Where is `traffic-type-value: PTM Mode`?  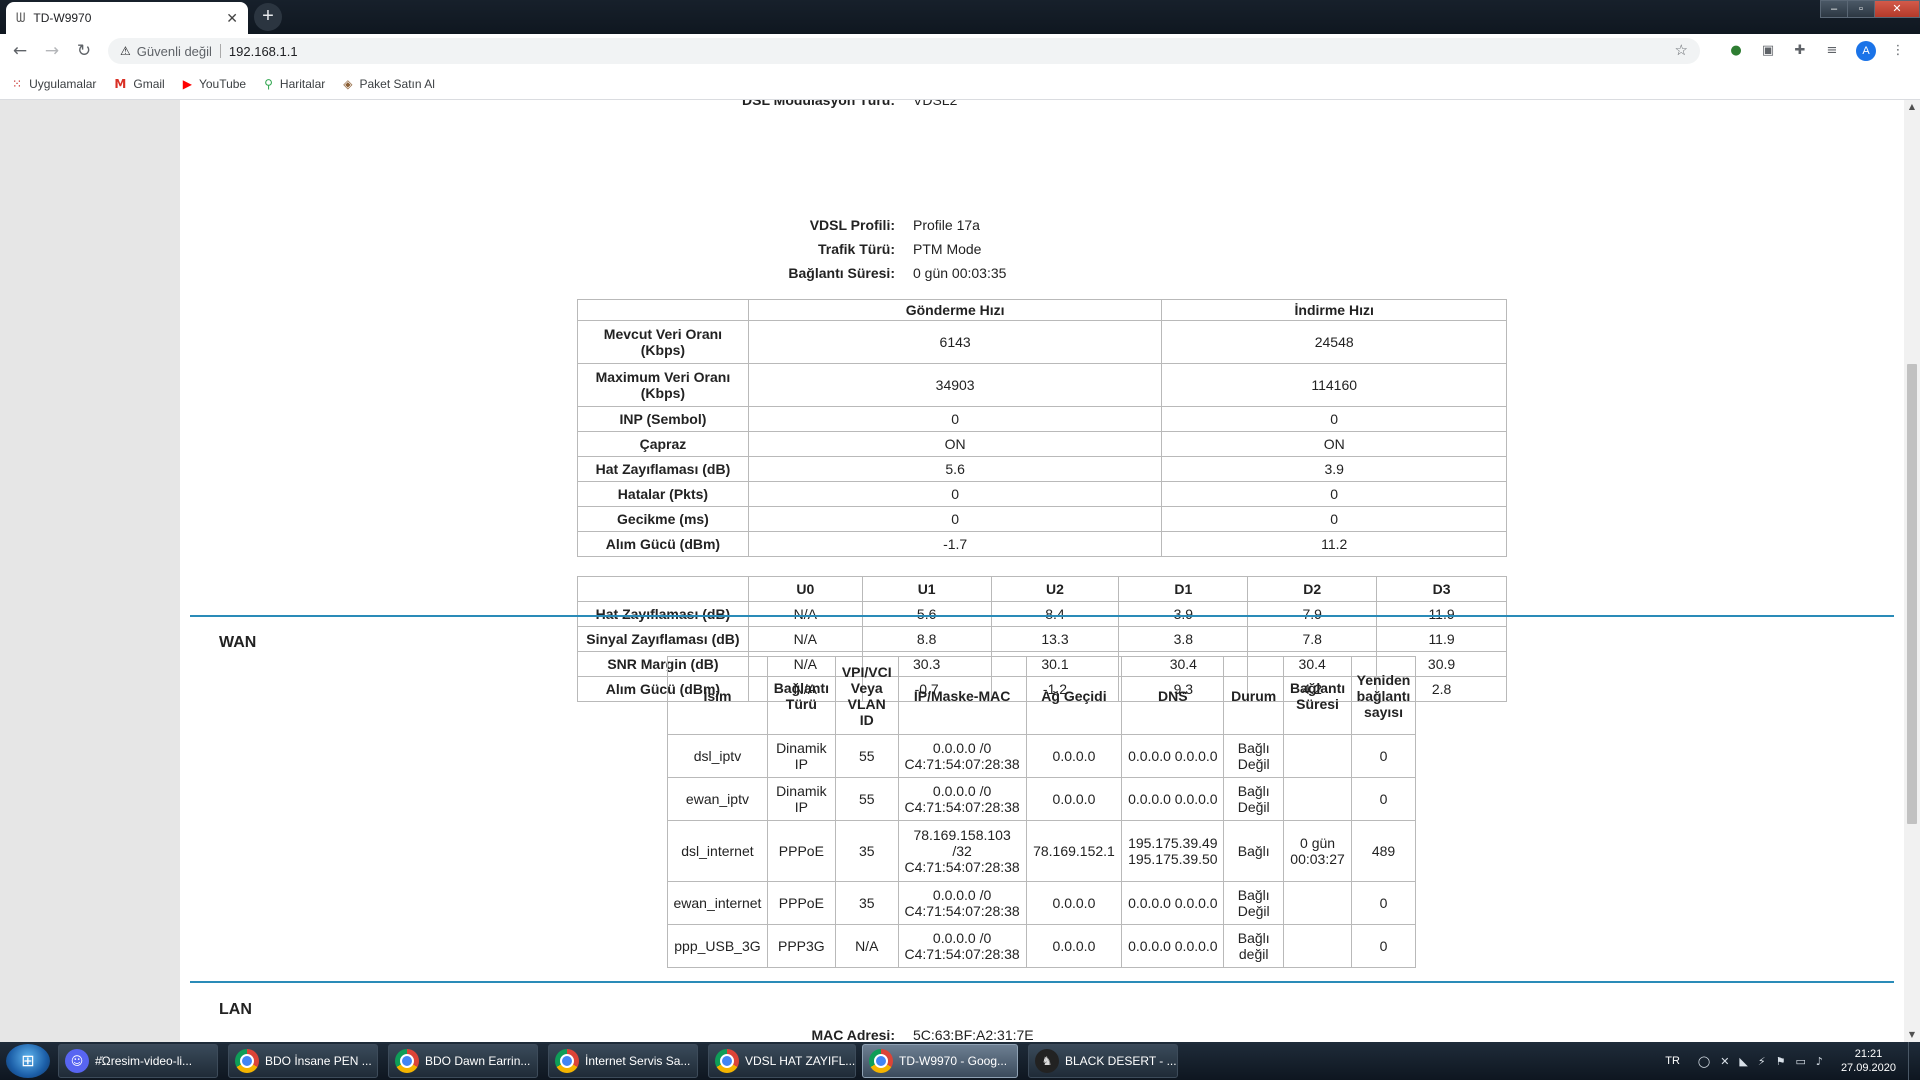
traffic-type-value: PTM Mode is located at coordinates (947, 249).